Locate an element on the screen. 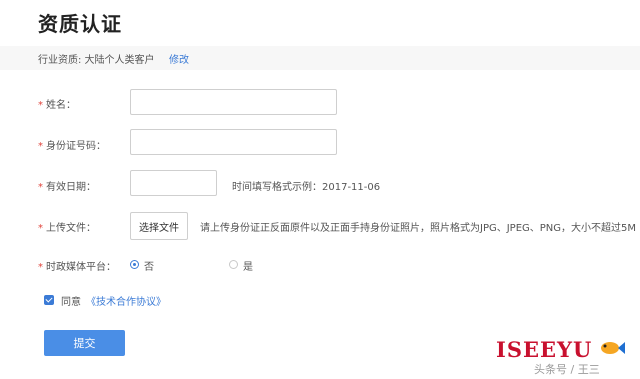  industry-qualification-text: 行业资质: 大陆个人类客户 is located at coordinates (96, 60).